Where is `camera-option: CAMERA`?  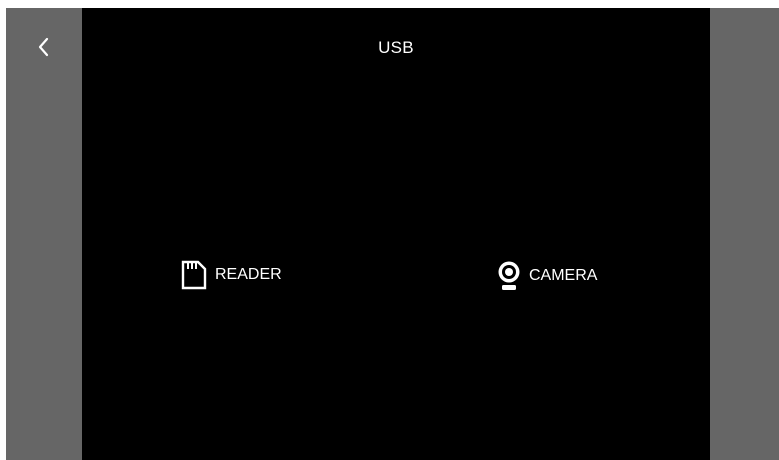
camera-option: CAMERA is located at coordinates (546, 276).